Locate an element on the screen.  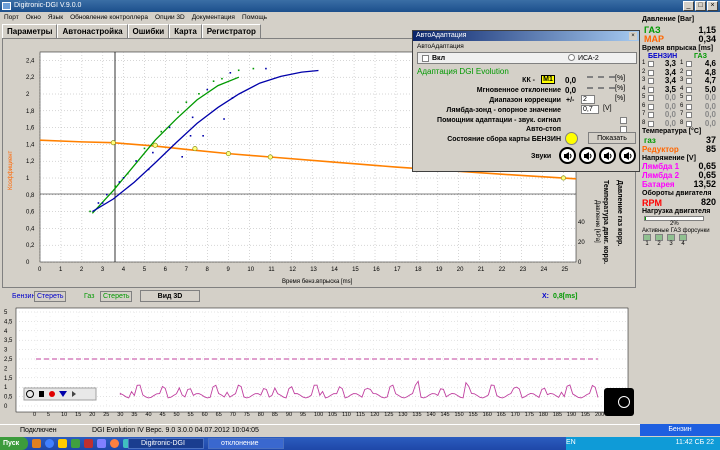
map-label: MAP is located at coordinates (654, 39).